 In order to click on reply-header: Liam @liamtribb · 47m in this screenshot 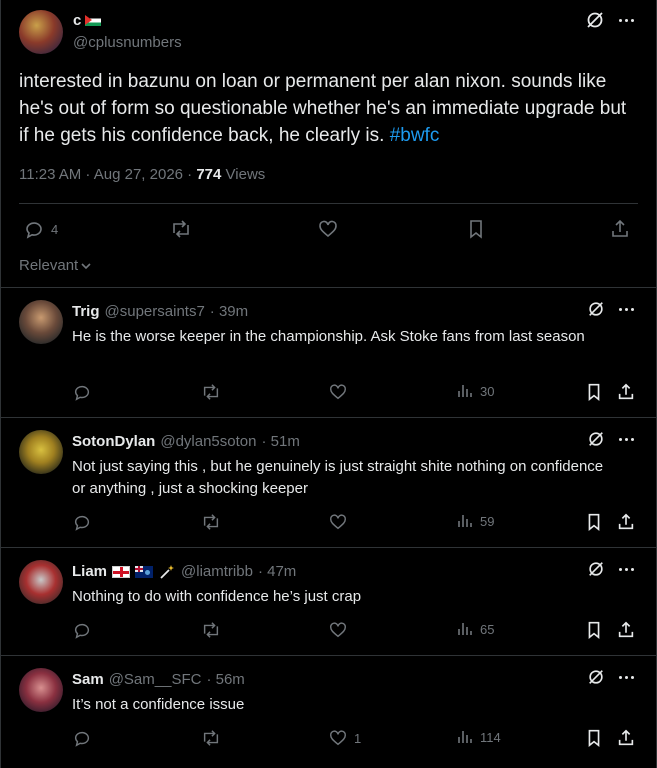, I will do `click(184, 571)`.